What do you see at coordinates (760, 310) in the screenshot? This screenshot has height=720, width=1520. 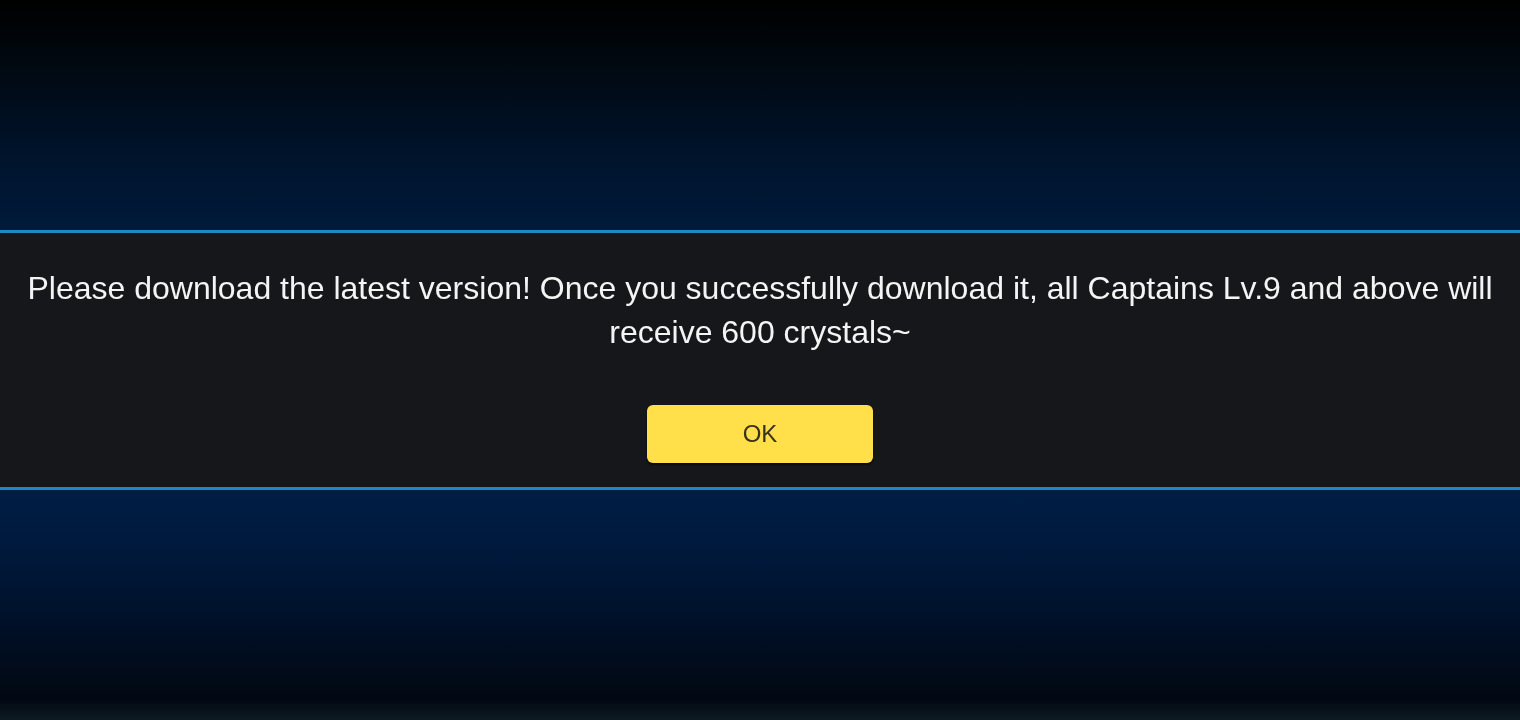 I see `dialog-message: Please download the latest version! Once you successfully download it, all Captains Lv.9 and above will receive 600 crystals~` at bounding box center [760, 310].